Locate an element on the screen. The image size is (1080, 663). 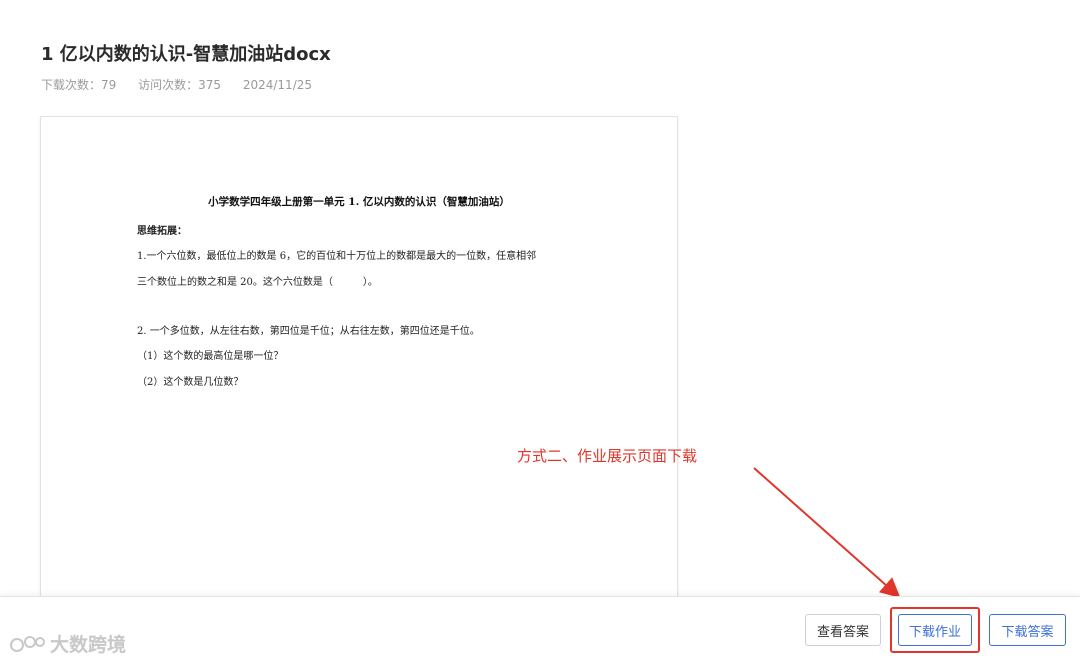
annotation-label: 方式二、作业展示页面下载 is located at coordinates (607, 456).